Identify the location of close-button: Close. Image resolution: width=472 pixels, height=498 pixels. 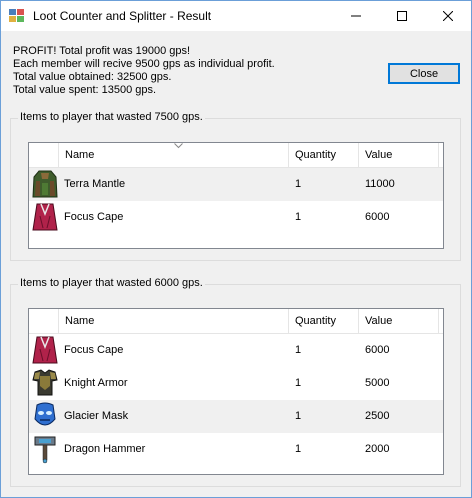
(424, 73).